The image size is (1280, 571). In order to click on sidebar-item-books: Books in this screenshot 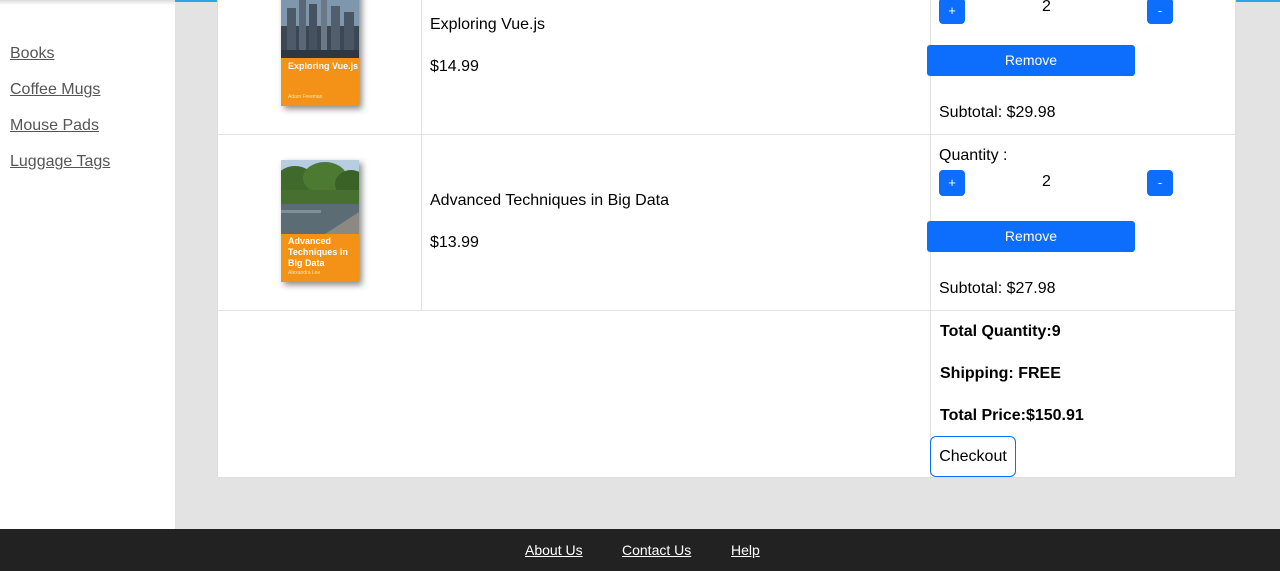, I will do `click(32, 54)`.